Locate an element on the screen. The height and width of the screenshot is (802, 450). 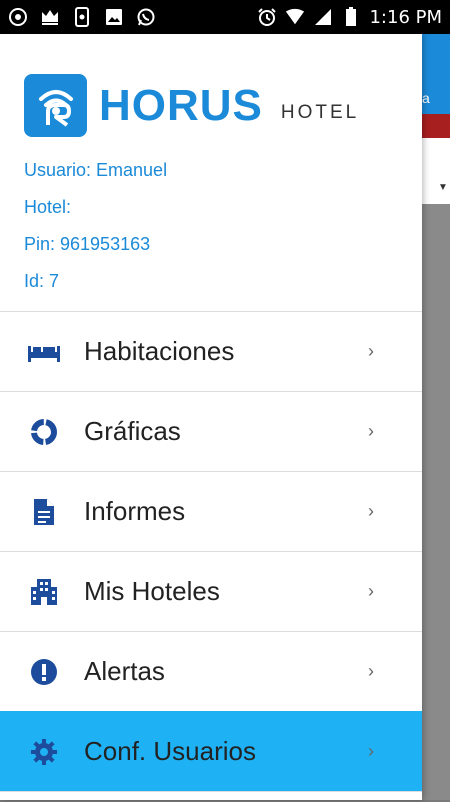
menu-label: Mis Hoteles is located at coordinates (152, 591).